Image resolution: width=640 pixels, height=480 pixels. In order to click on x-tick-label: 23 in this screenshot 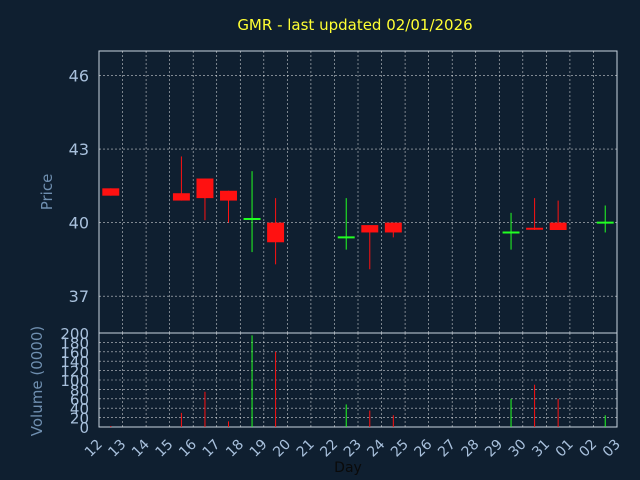, I will do `click(353, 449)`.